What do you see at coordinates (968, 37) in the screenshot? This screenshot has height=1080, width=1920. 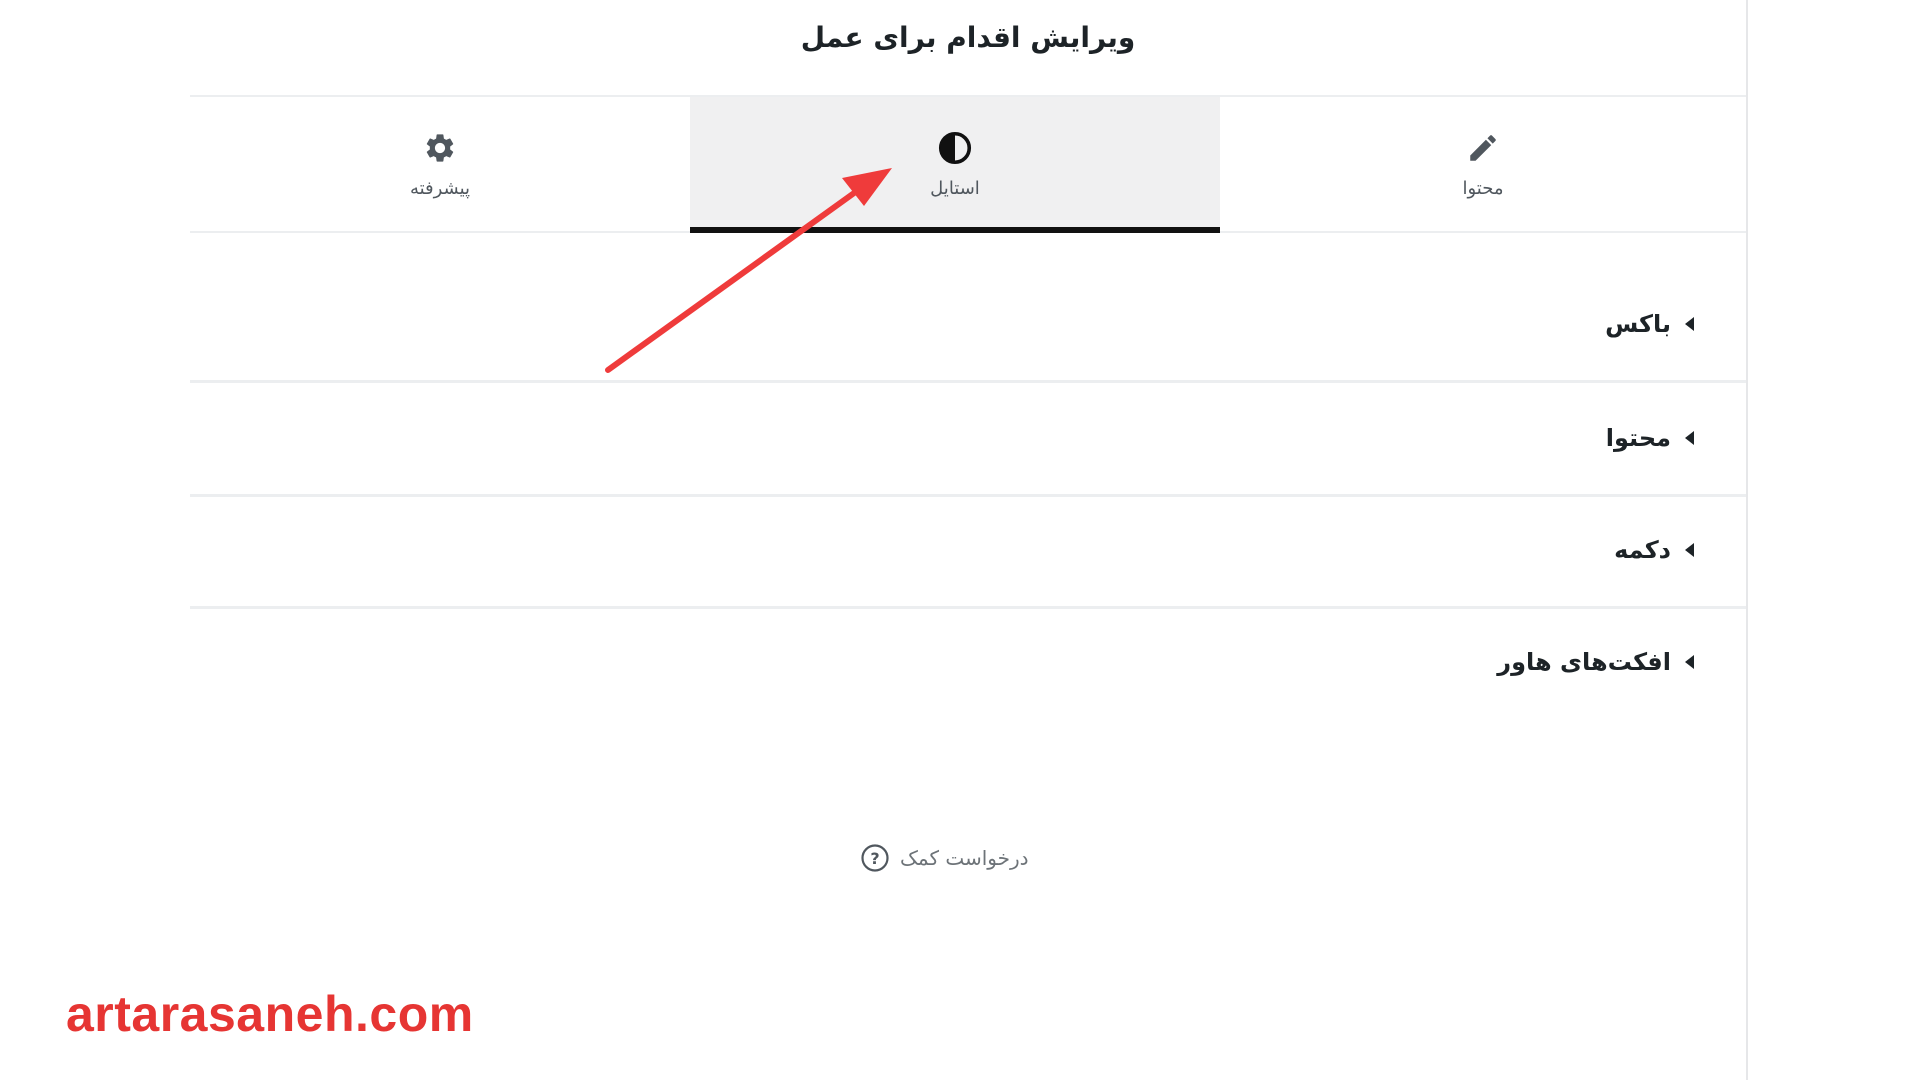 I see `panel-title: ویرایش اقدام برای عمل` at bounding box center [968, 37].